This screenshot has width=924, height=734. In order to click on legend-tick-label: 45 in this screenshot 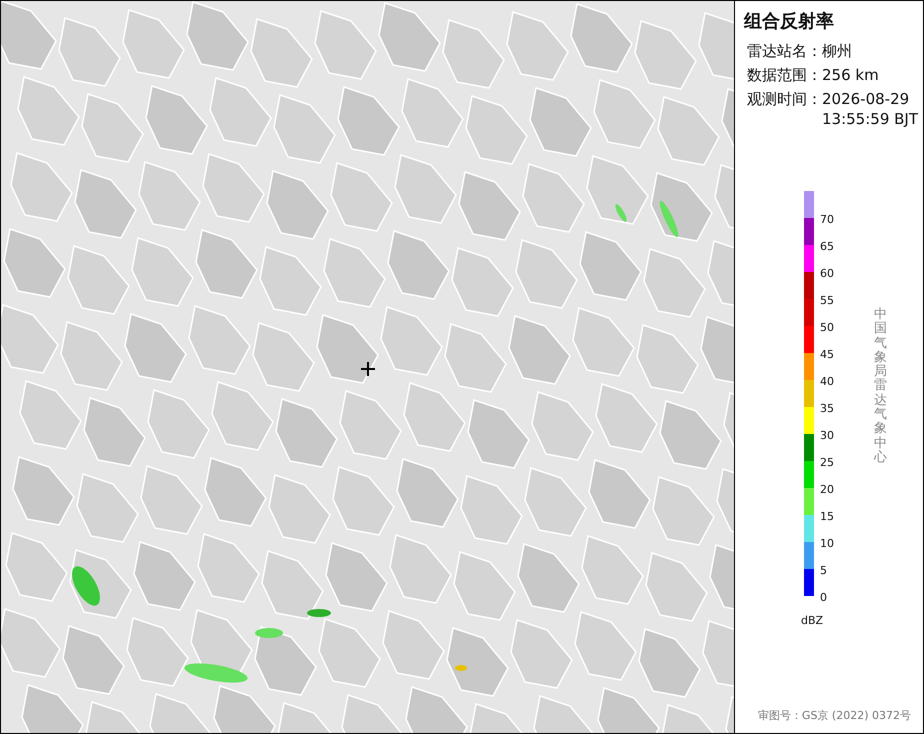, I will do `click(827, 354)`.